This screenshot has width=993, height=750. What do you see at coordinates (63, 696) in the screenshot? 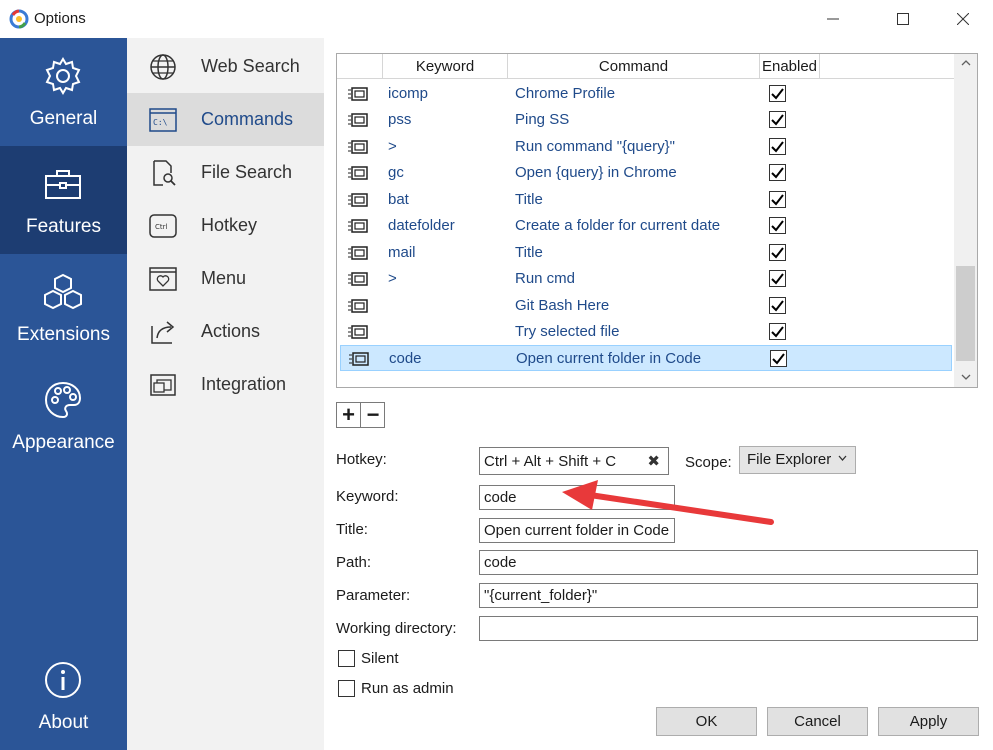
I see `nav-about: About` at bounding box center [63, 696].